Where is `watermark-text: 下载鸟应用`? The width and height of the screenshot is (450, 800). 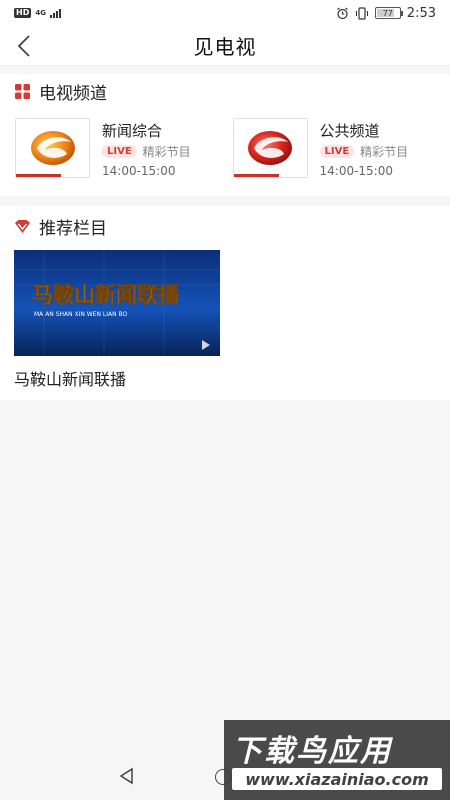
watermark-text: 下载鸟应用 is located at coordinates (312, 751).